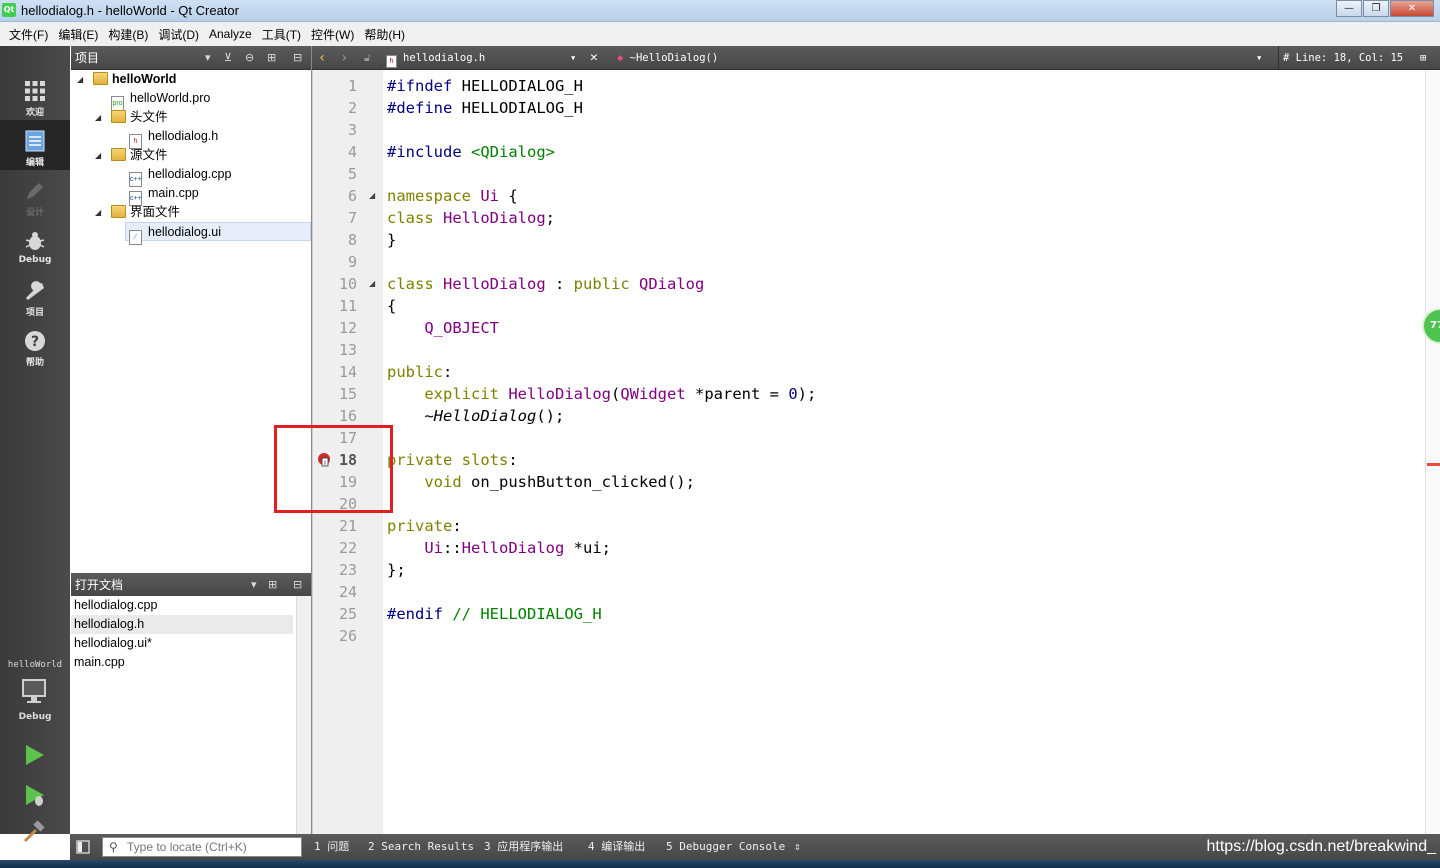 The image size is (1440, 868). Describe the element at coordinates (443, 328) in the screenshot. I see `code-line: Q_OBJECT` at that location.